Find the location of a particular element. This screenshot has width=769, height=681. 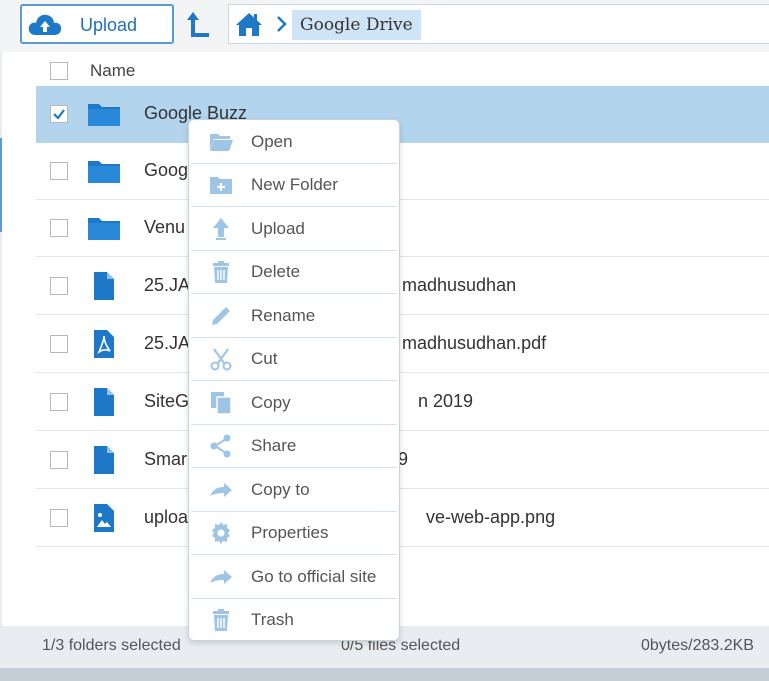

menu-item-label: Copy to is located at coordinates (280, 489).